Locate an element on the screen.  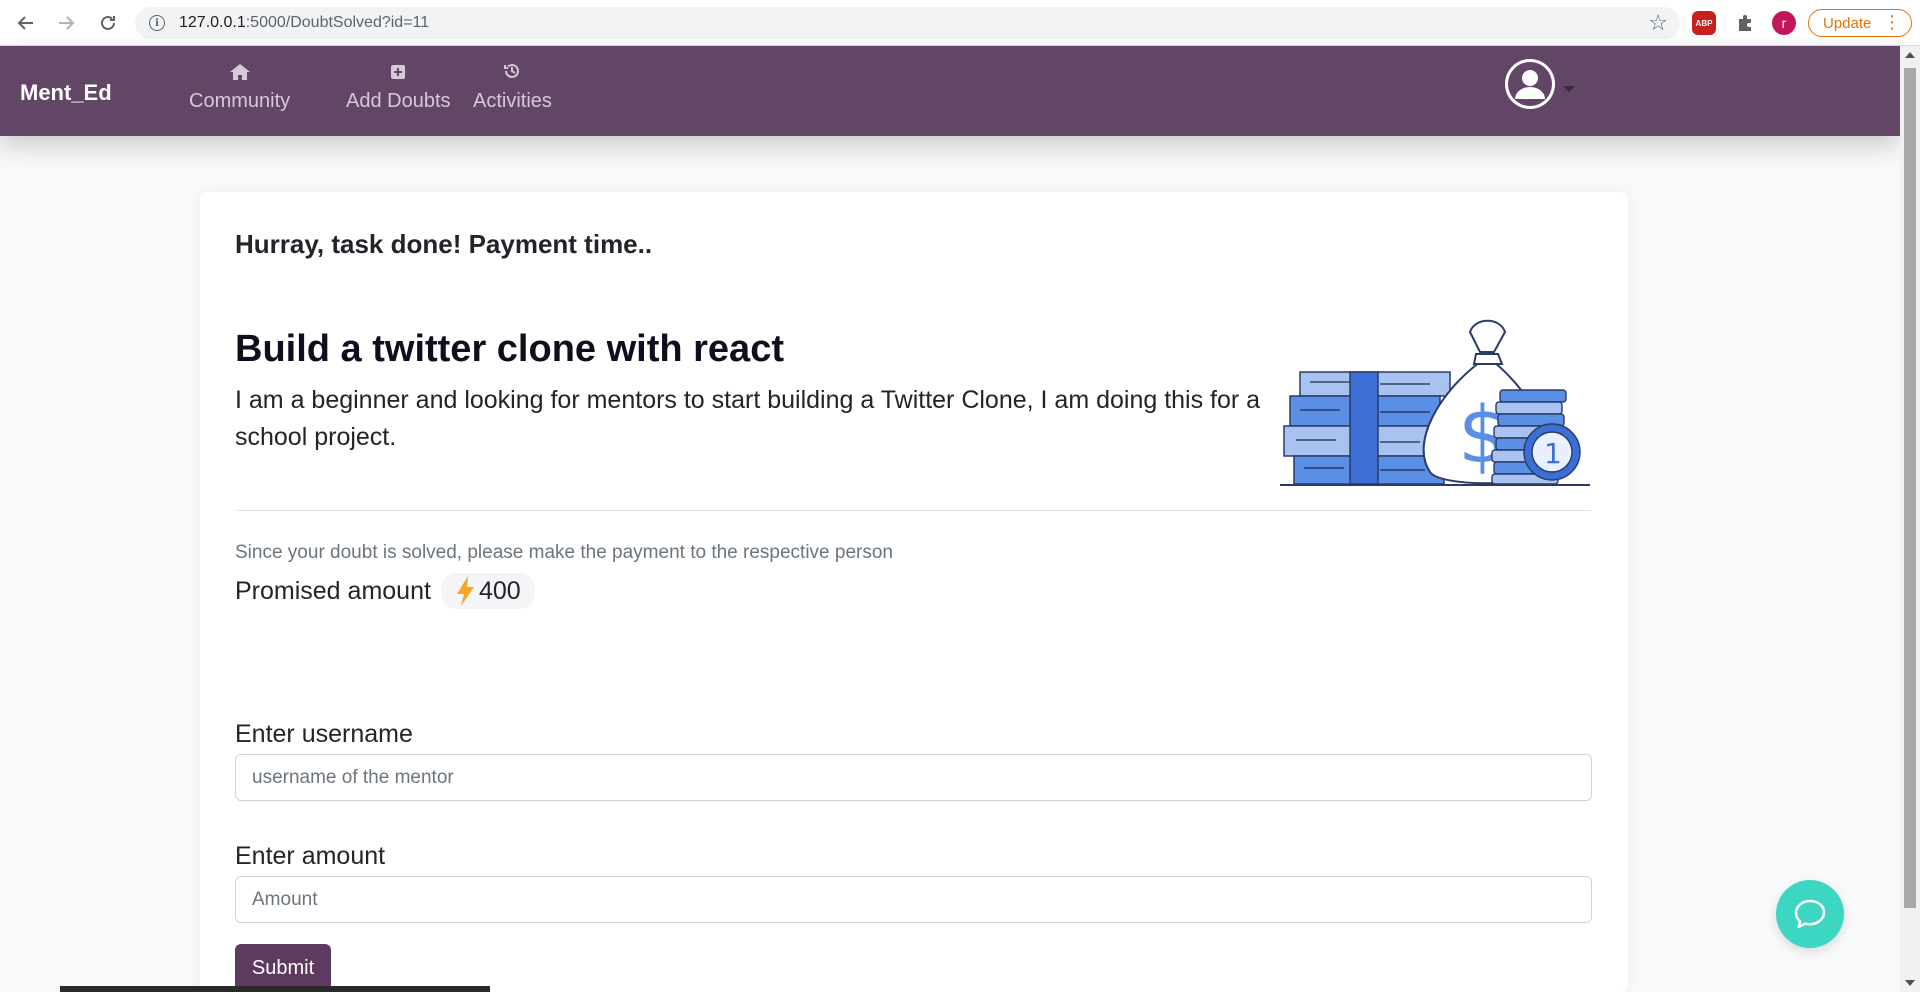
nav-item-label: Activities is located at coordinates (512, 101).